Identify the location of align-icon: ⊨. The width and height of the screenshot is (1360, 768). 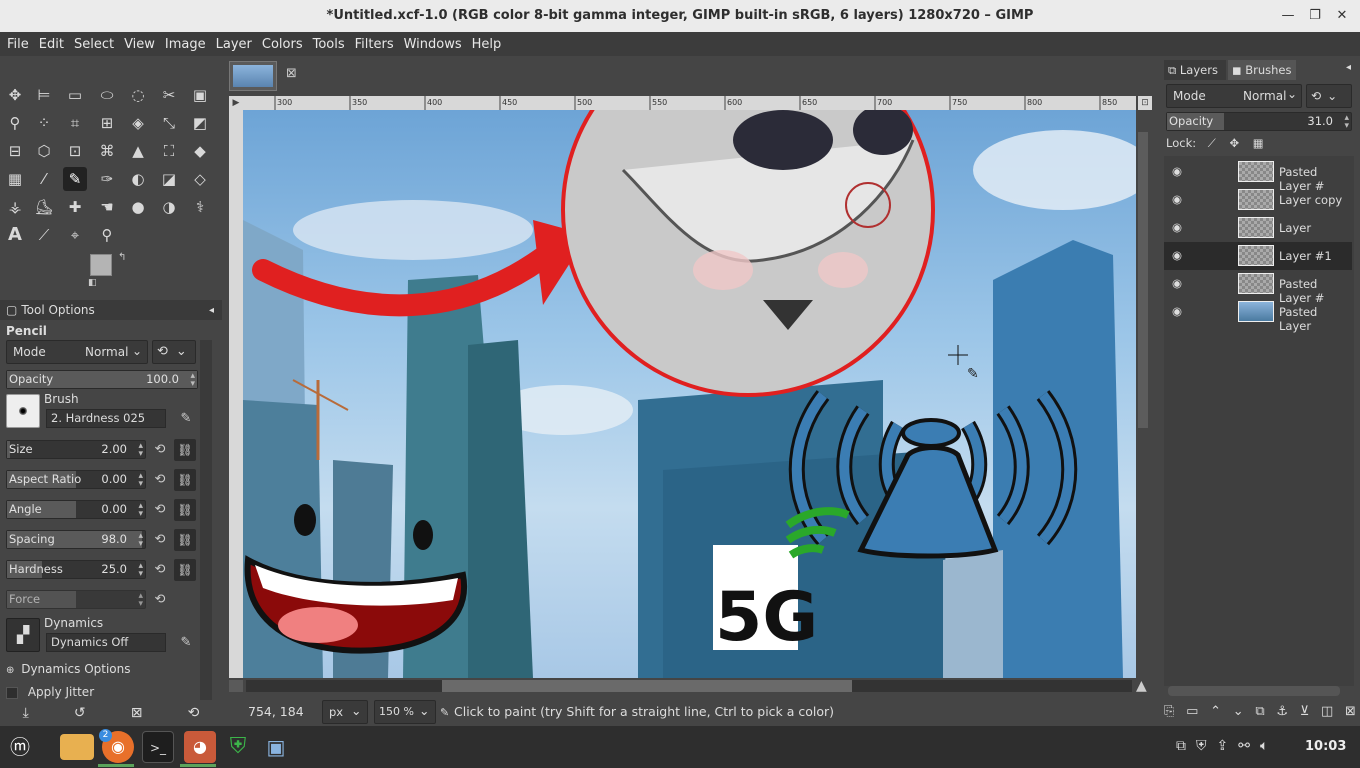
(44, 95).